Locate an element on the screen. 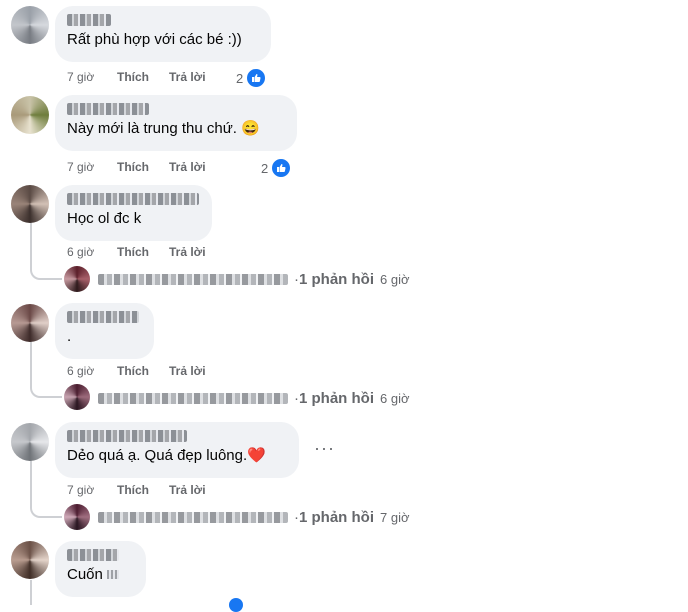  comment-bubble: Này mới là trung thu chứ. 😄 is located at coordinates (176, 123).